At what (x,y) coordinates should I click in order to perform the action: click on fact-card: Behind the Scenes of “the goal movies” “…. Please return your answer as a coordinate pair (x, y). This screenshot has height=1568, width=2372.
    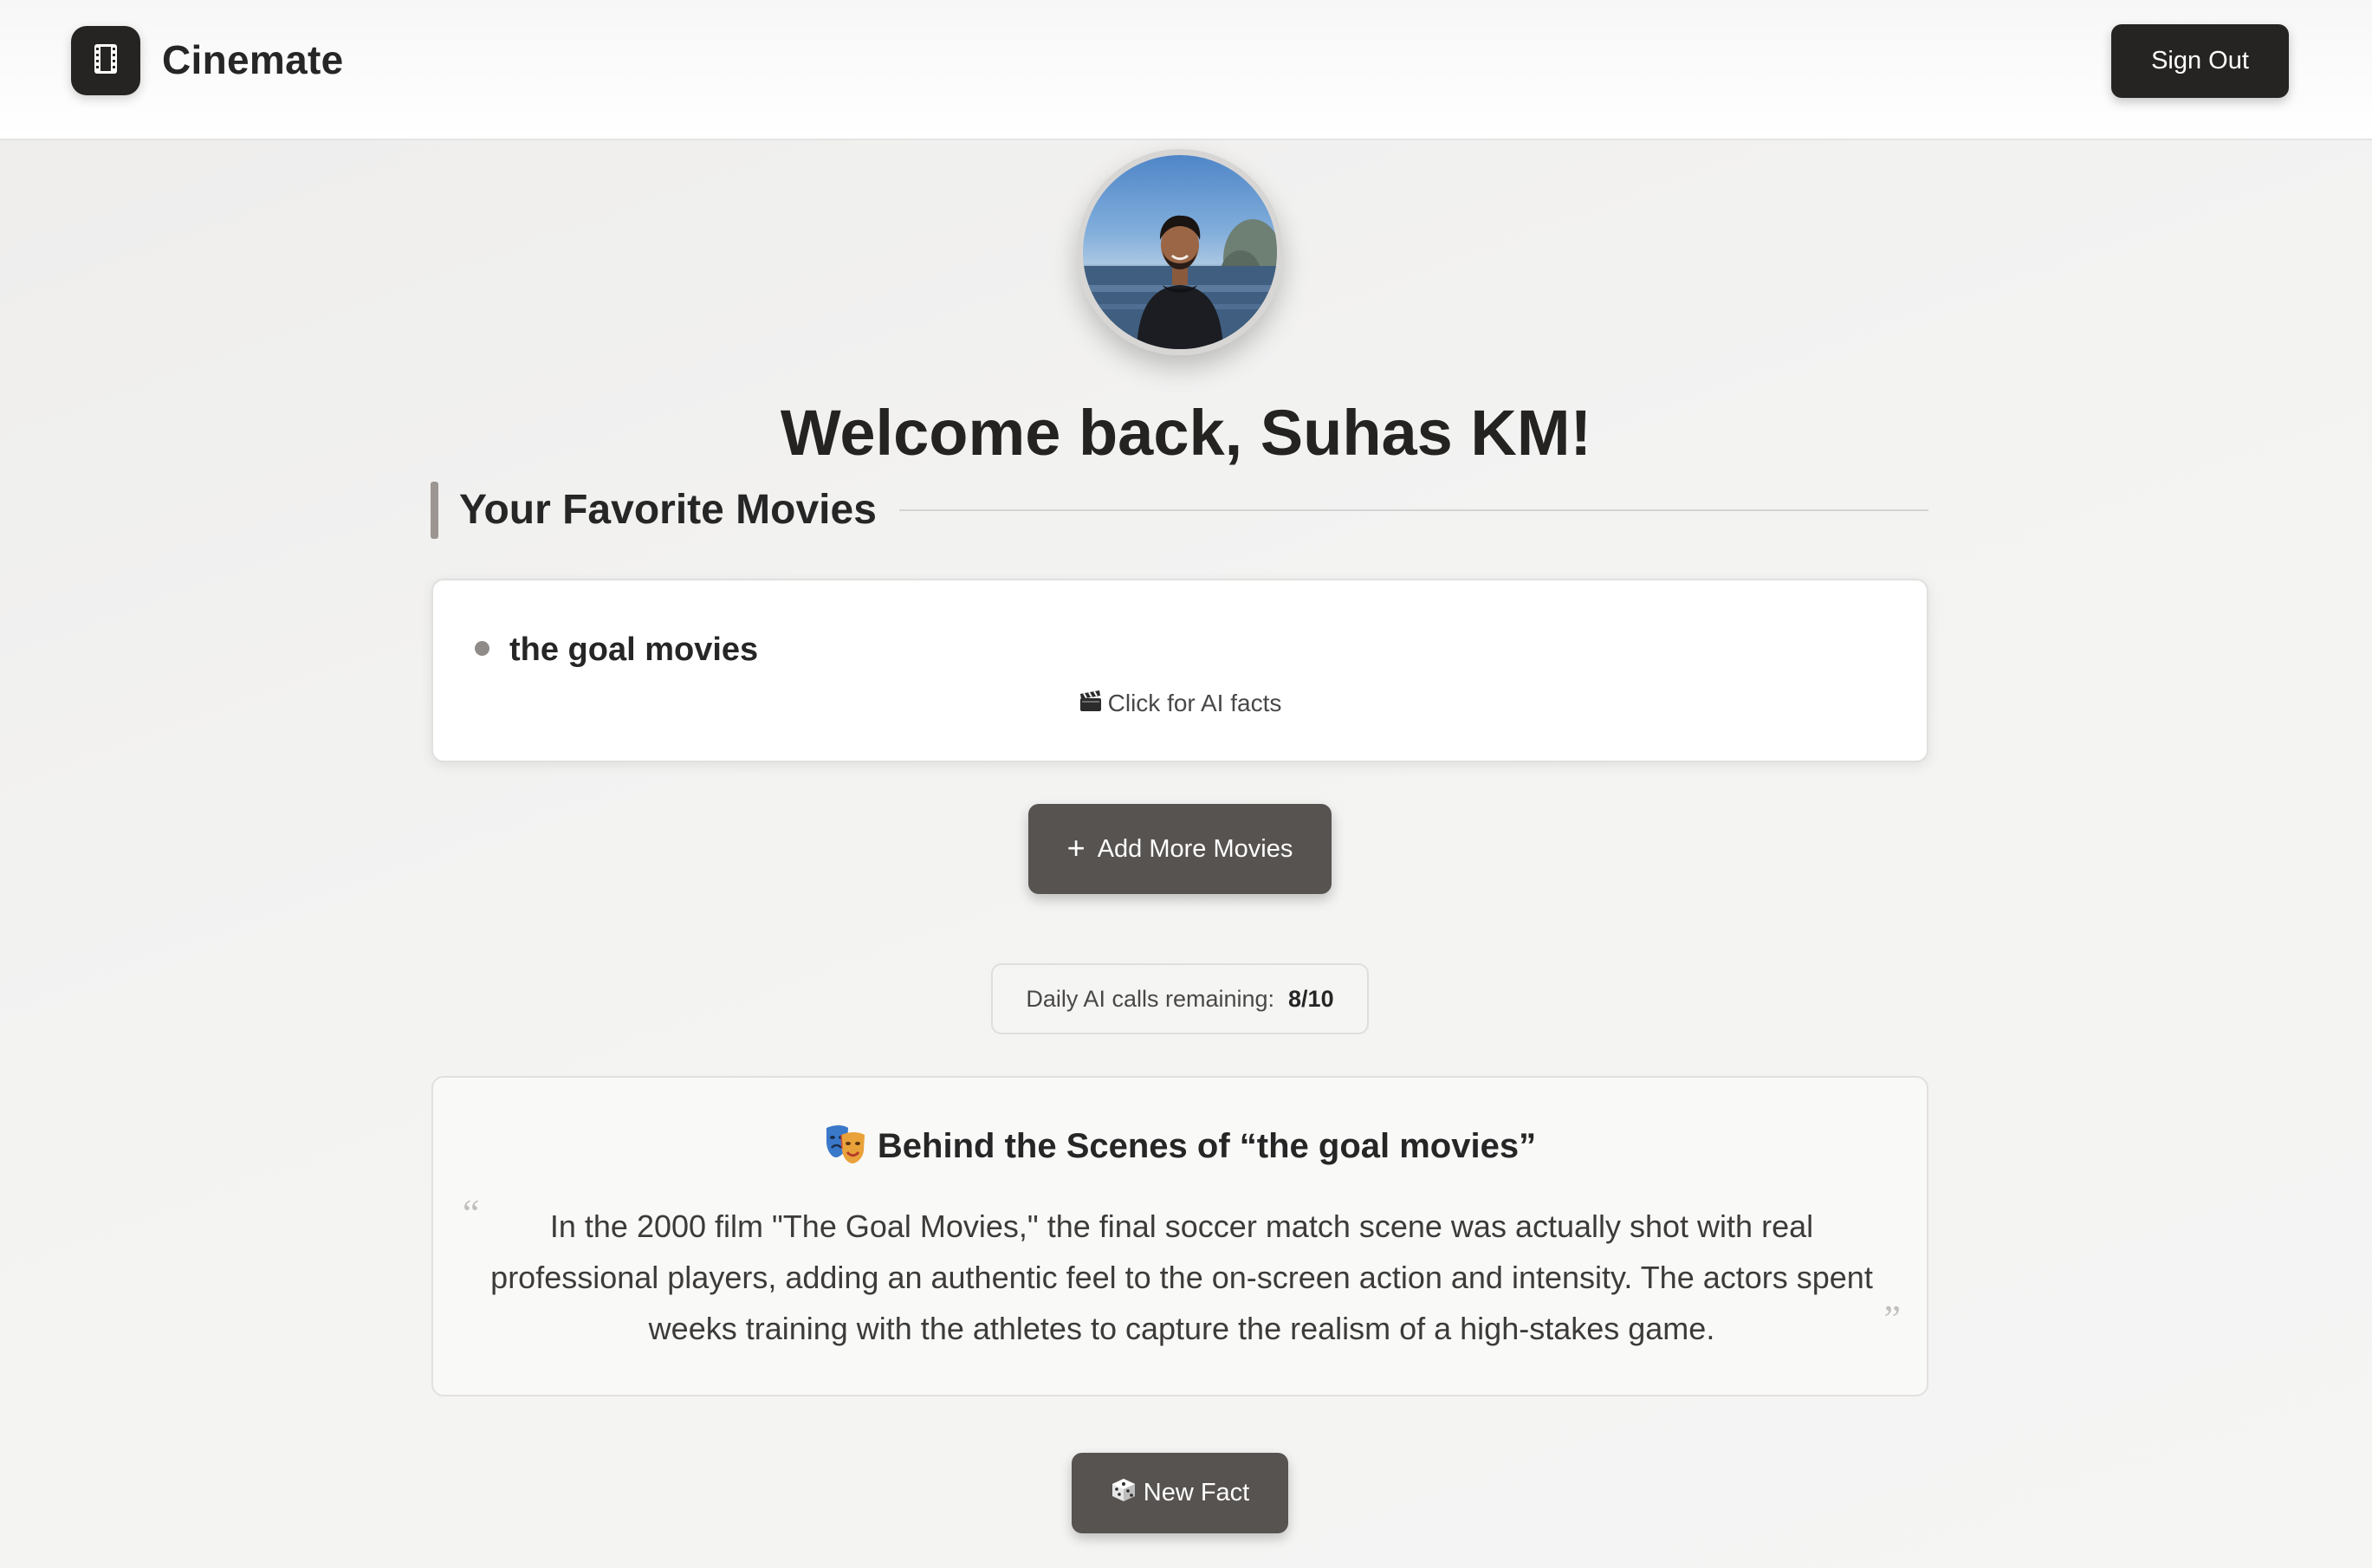
    Looking at the image, I should click on (1180, 1236).